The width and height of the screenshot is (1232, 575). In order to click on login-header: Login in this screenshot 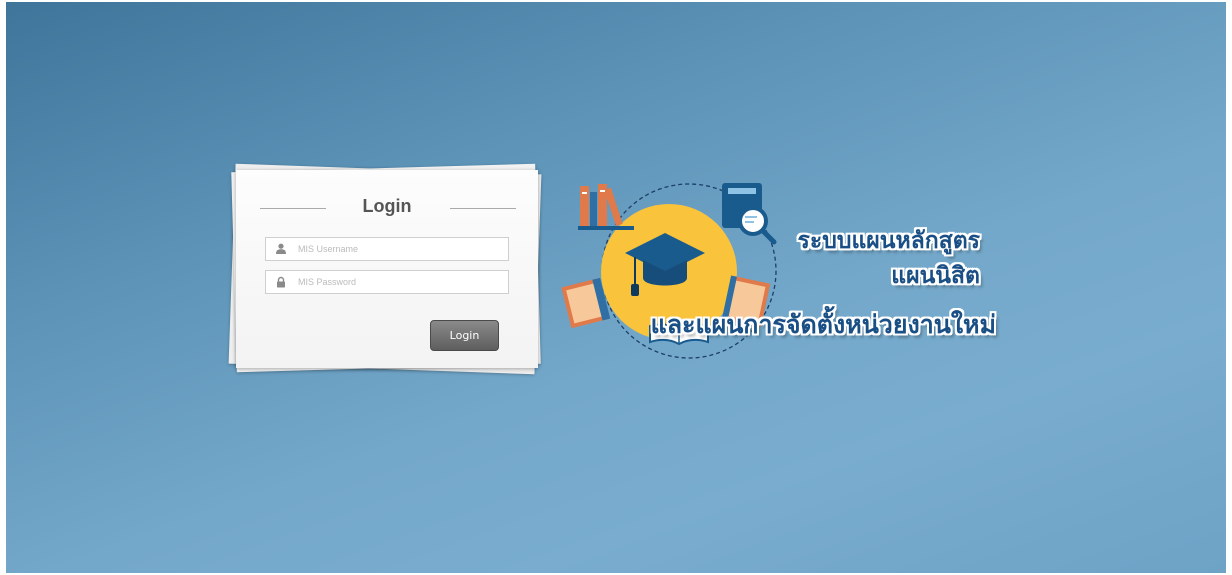, I will do `click(387, 208)`.